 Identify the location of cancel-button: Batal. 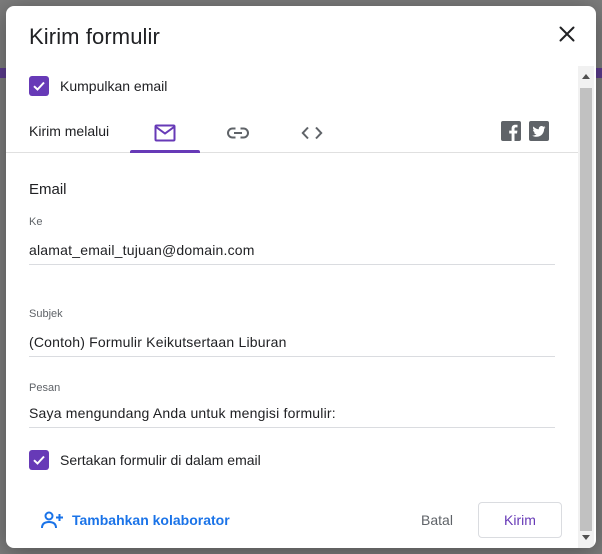
(437, 520).